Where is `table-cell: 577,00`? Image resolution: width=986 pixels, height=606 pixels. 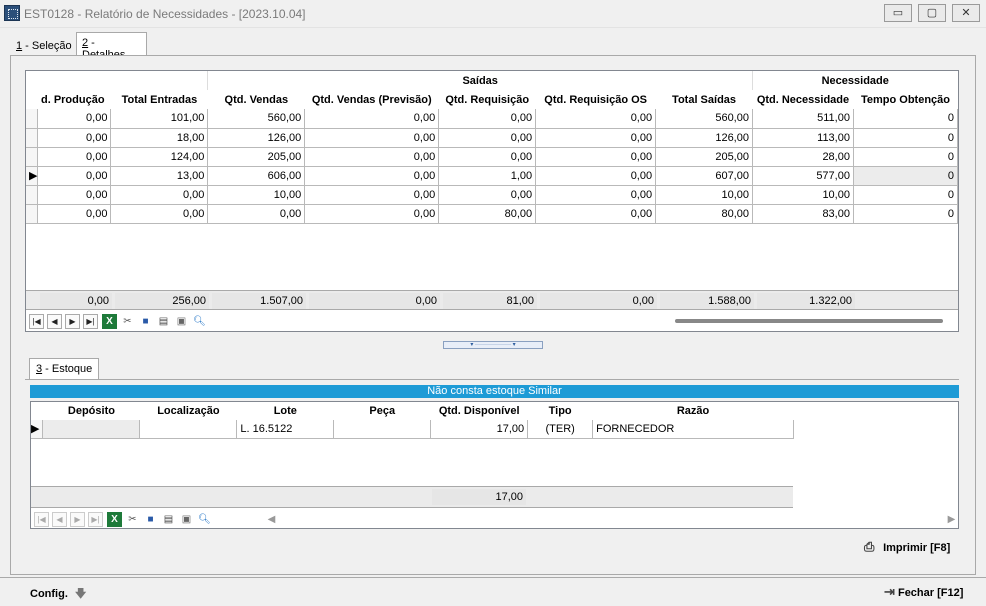 table-cell: 577,00 is located at coordinates (803, 176).